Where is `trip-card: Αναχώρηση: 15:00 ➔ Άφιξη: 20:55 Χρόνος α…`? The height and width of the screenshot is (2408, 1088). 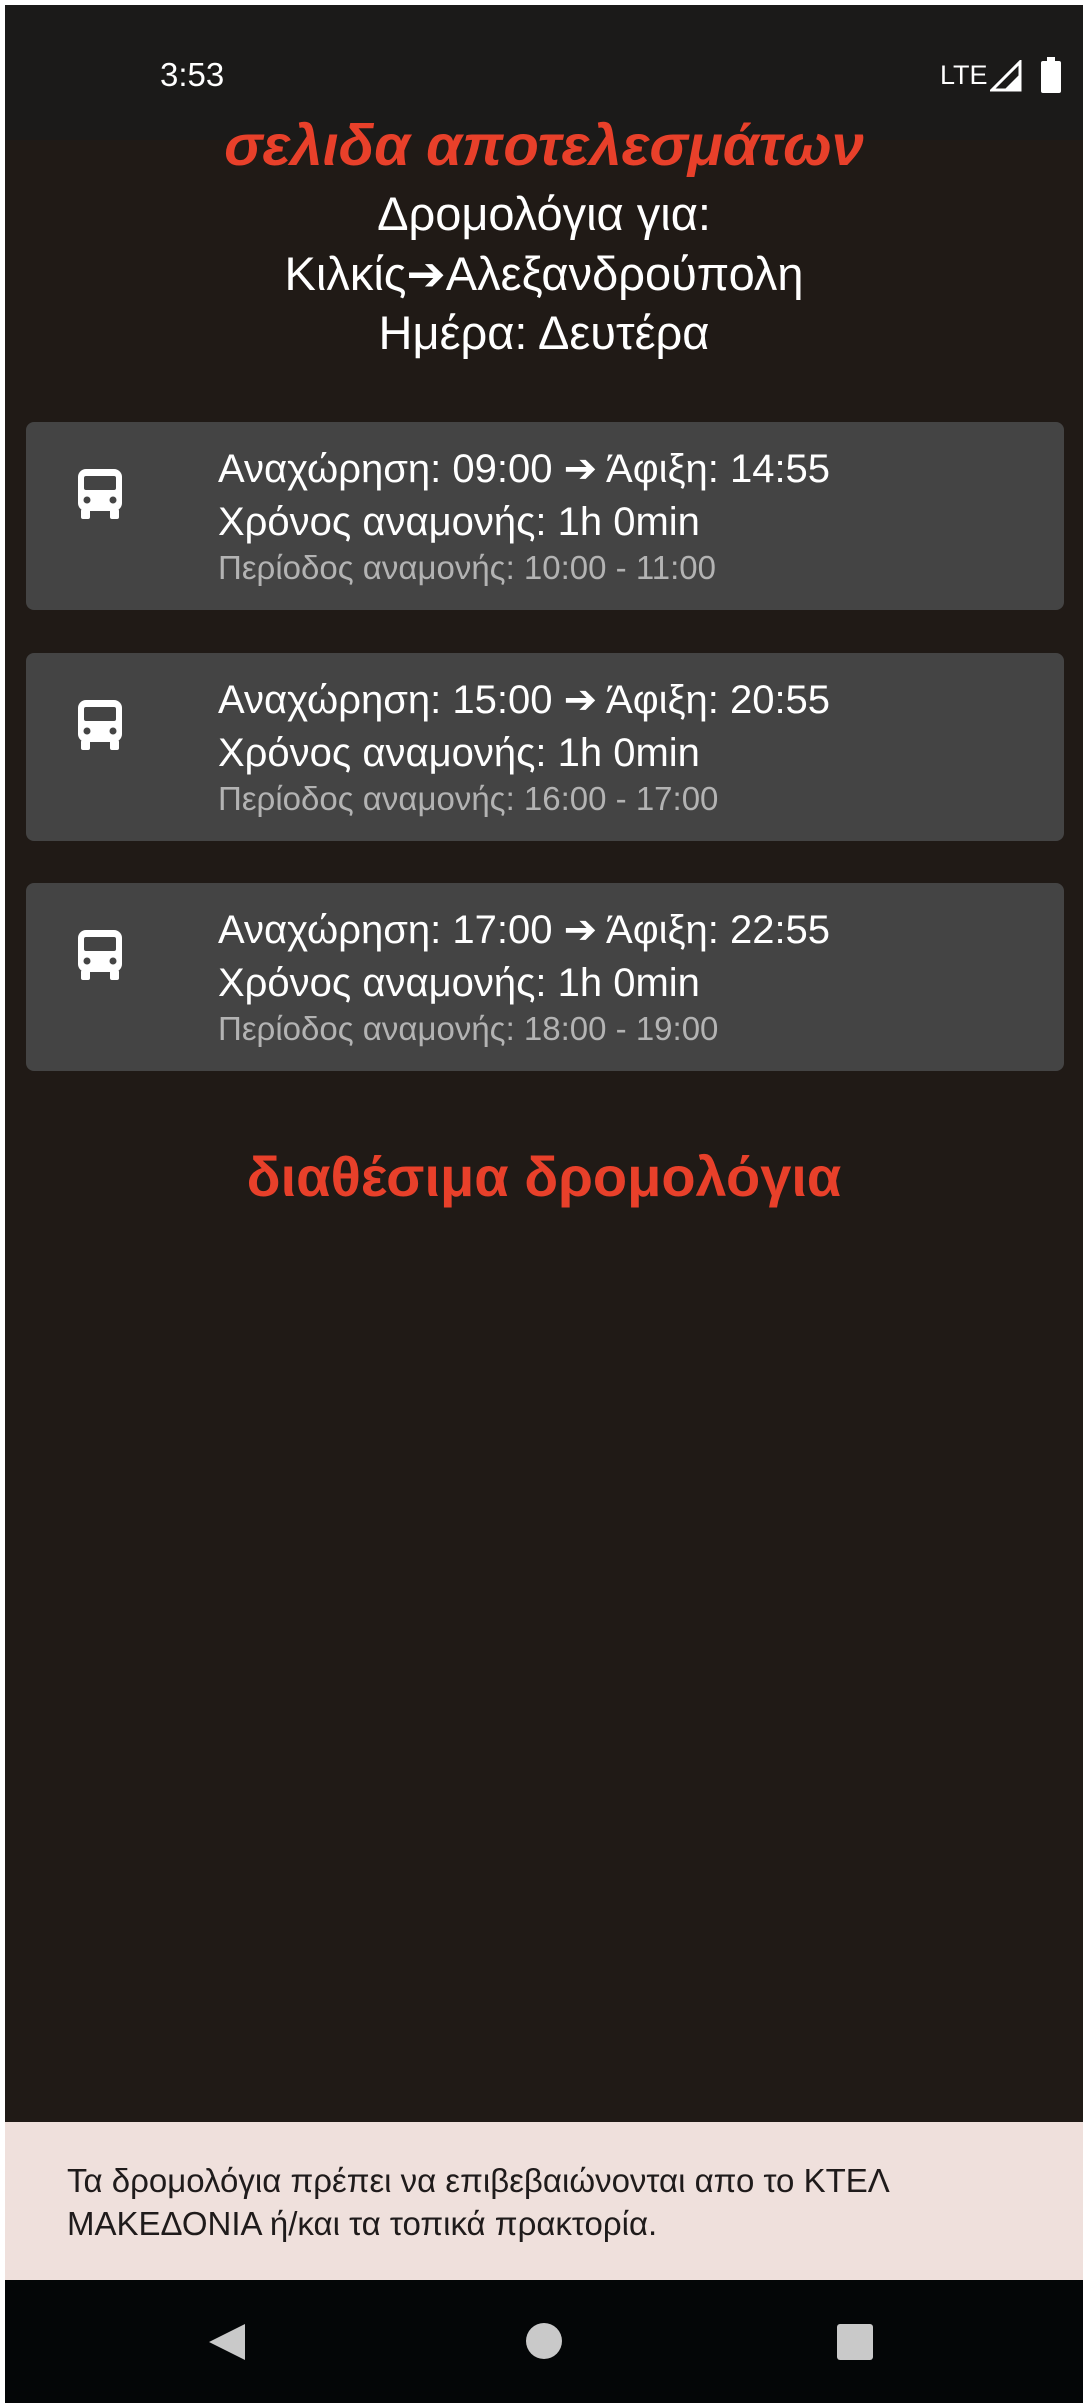
trip-card: Αναχώρηση: 15:00 ➔ Άφιξη: 20:55 Χρόνος α… is located at coordinates (545, 747).